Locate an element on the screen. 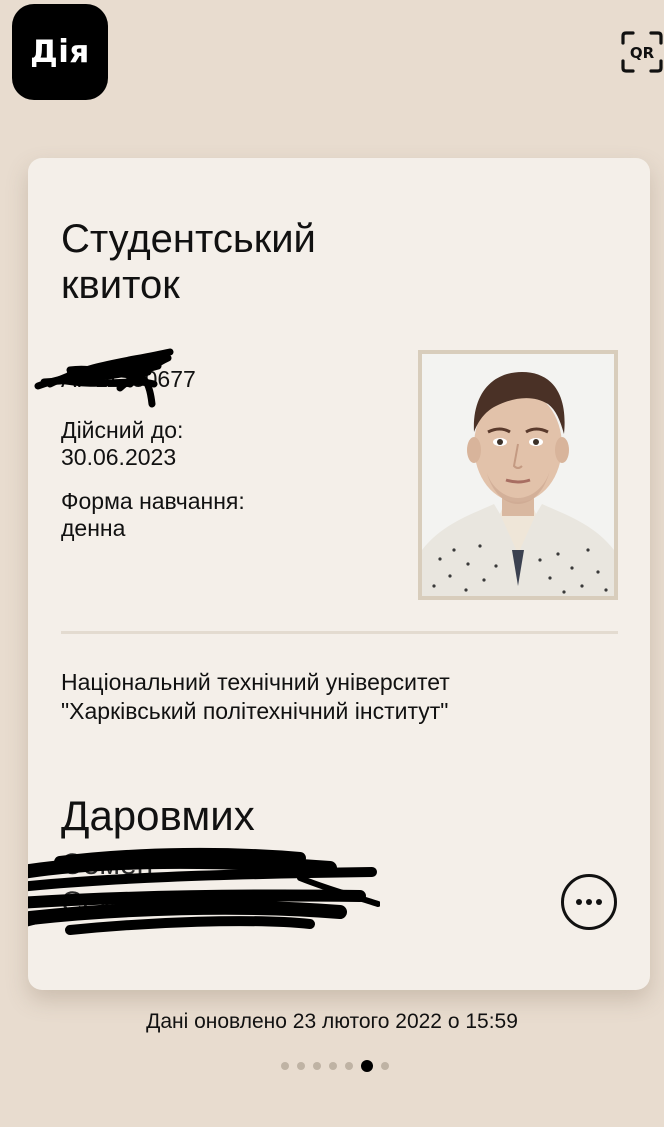 The width and height of the screenshot is (664, 1127). first-name: Семен is located at coordinates (107, 864).